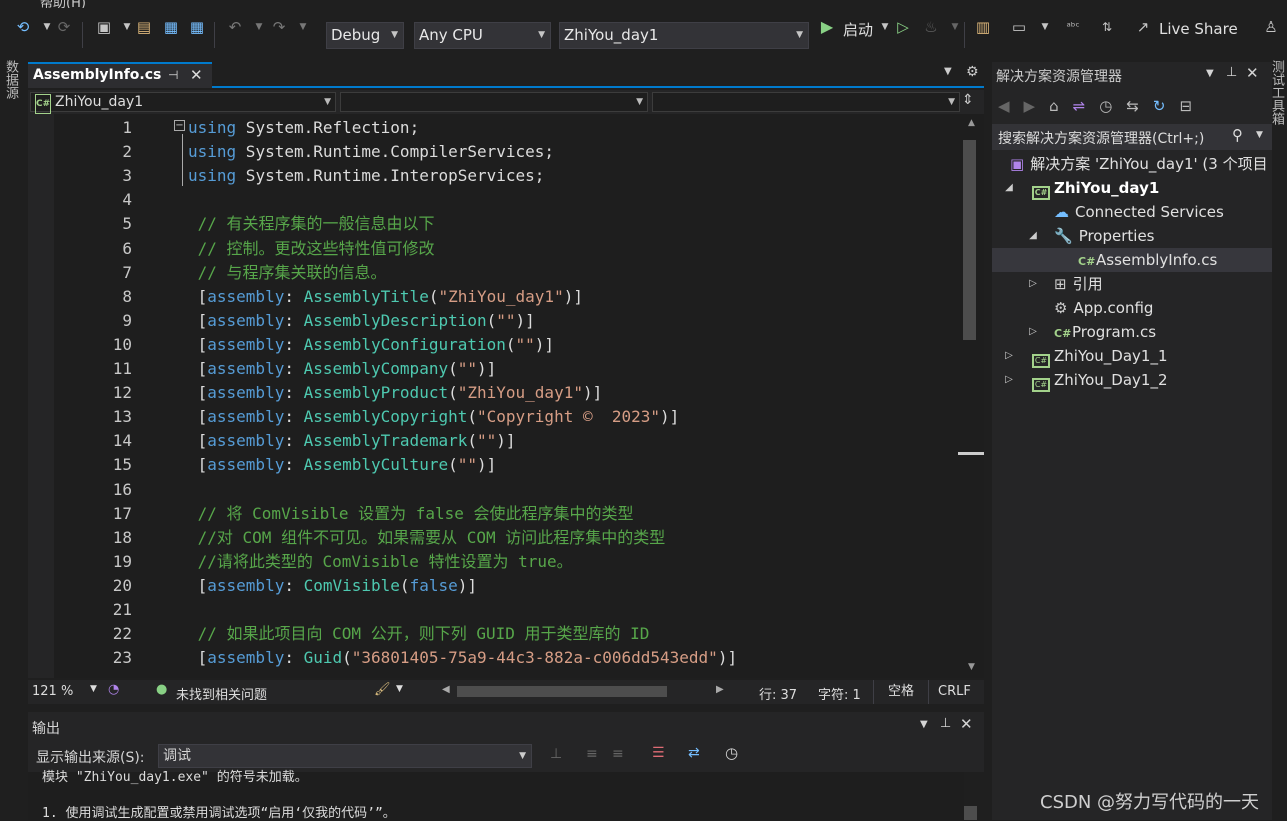  I want to click on next-message-icon: ≡, so click(618, 754).